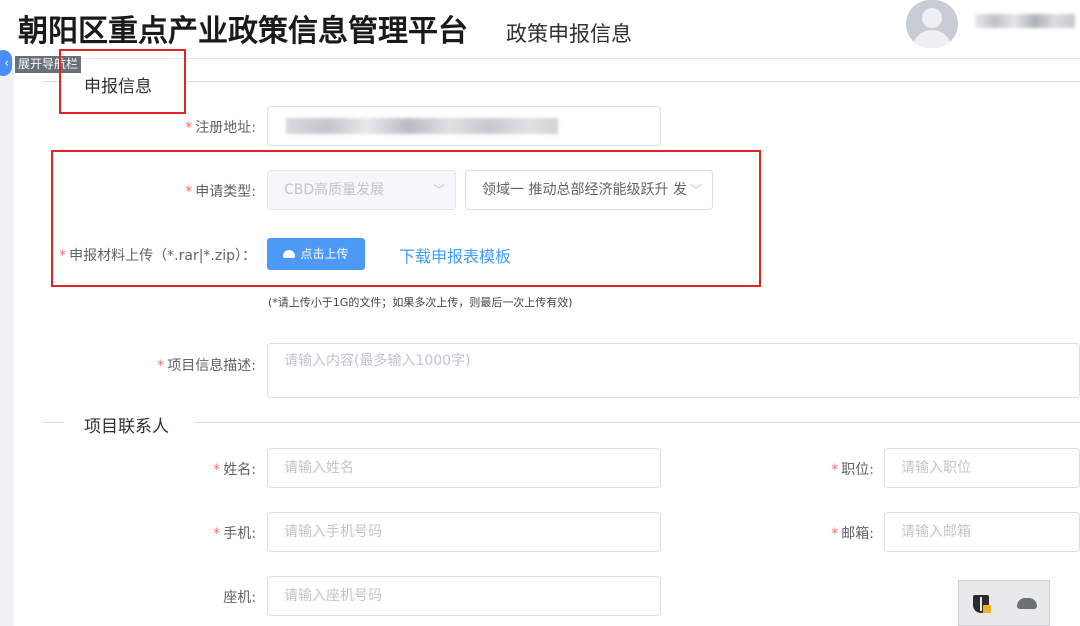  What do you see at coordinates (982, 532) in the screenshot?
I see `email-field: 请输入邮箱` at bounding box center [982, 532].